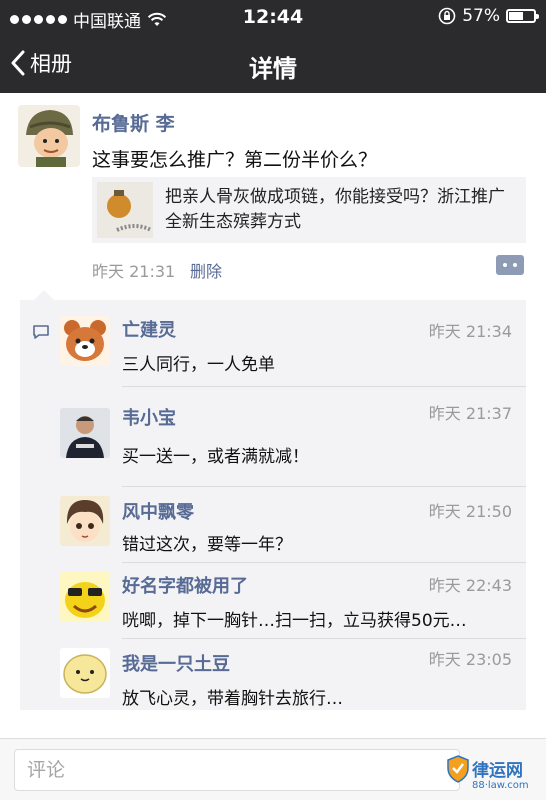 The image size is (546, 800). Describe the element at coordinates (158, 511) in the screenshot. I see `commenter-name: 风中飘零` at that location.